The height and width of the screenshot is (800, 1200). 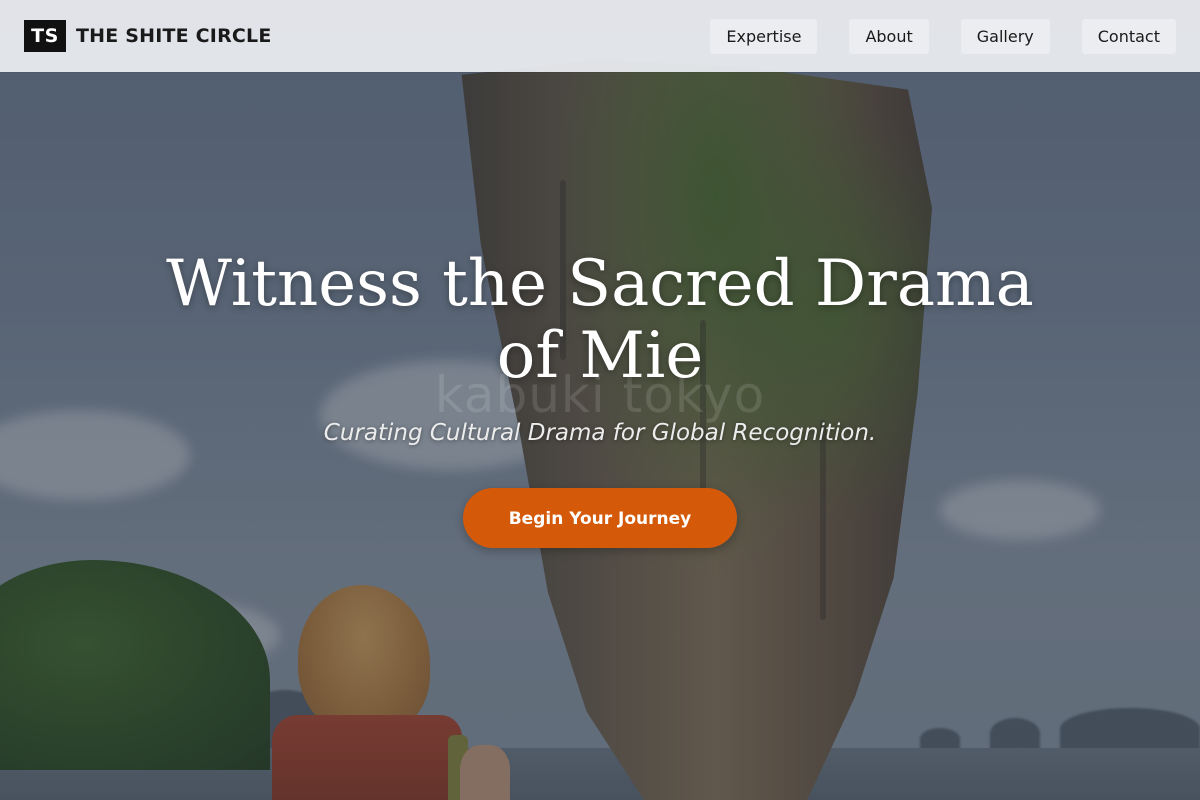 What do you see at coordinates (1128, 36) in the screenshot?
I see `nav-item-contact: Contact` at bounding box center [1128, 36].